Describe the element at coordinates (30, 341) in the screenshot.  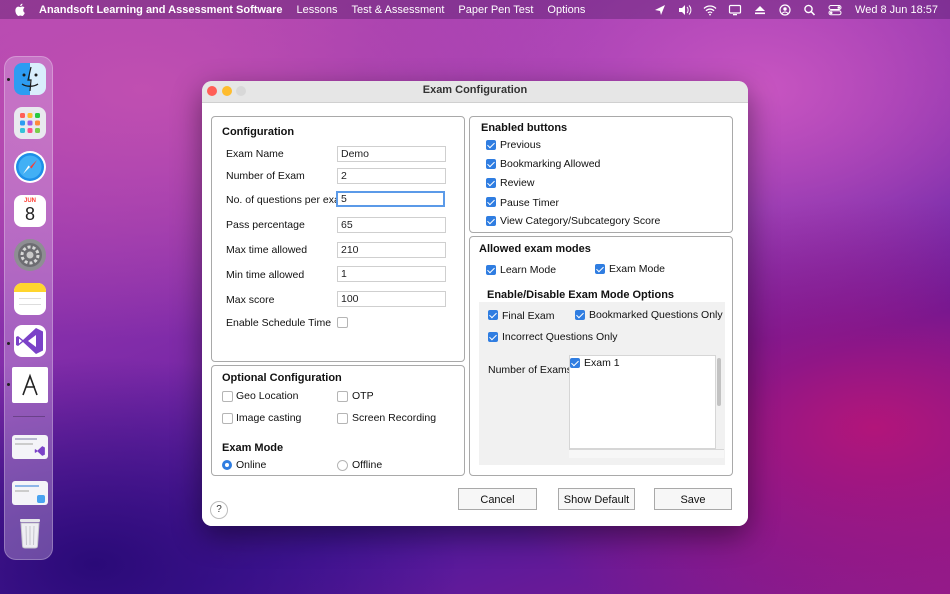
I see `visual-studio-icon` at that location.